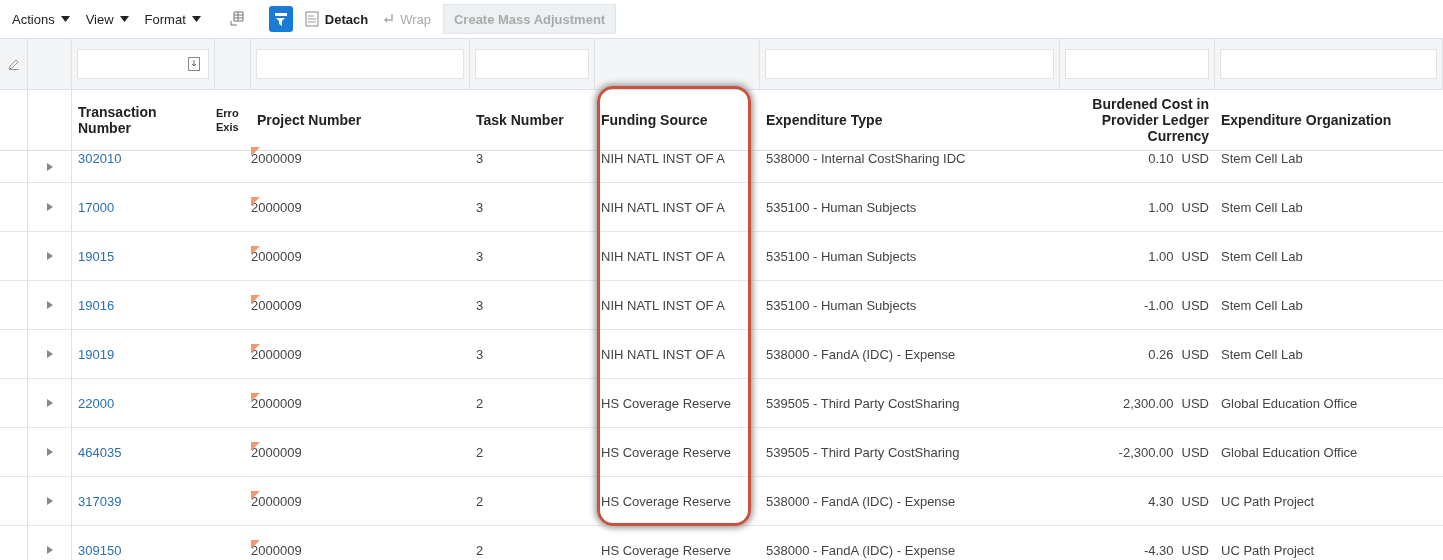 The image size is (1443, 560). What do you see at coordinates (96, 403) in the screenshot?
I see `transaction-link: 22000` at bounding box center [96, 403].